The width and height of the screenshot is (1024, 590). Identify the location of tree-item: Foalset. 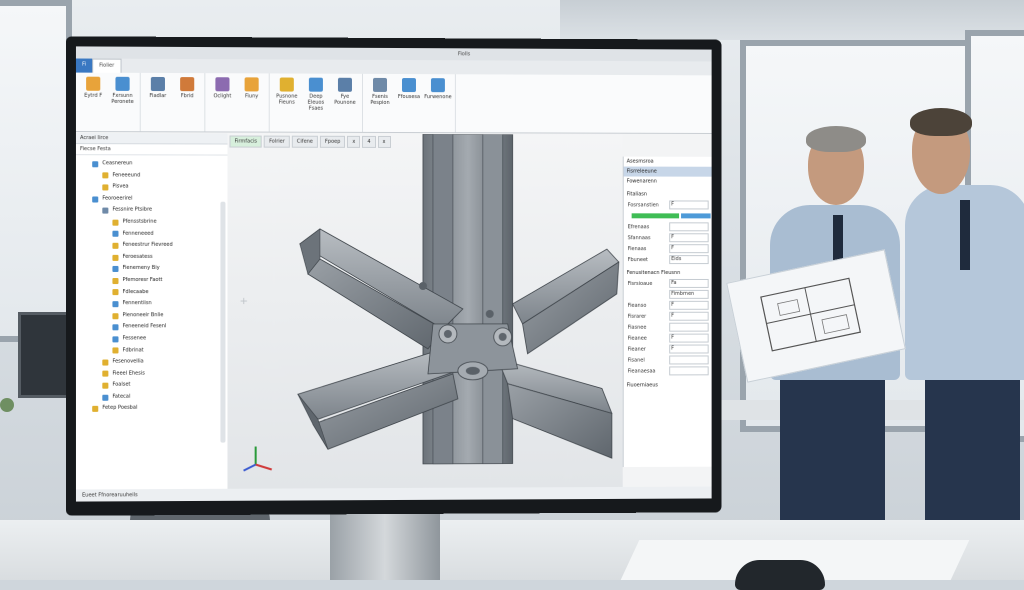
(152, 386).